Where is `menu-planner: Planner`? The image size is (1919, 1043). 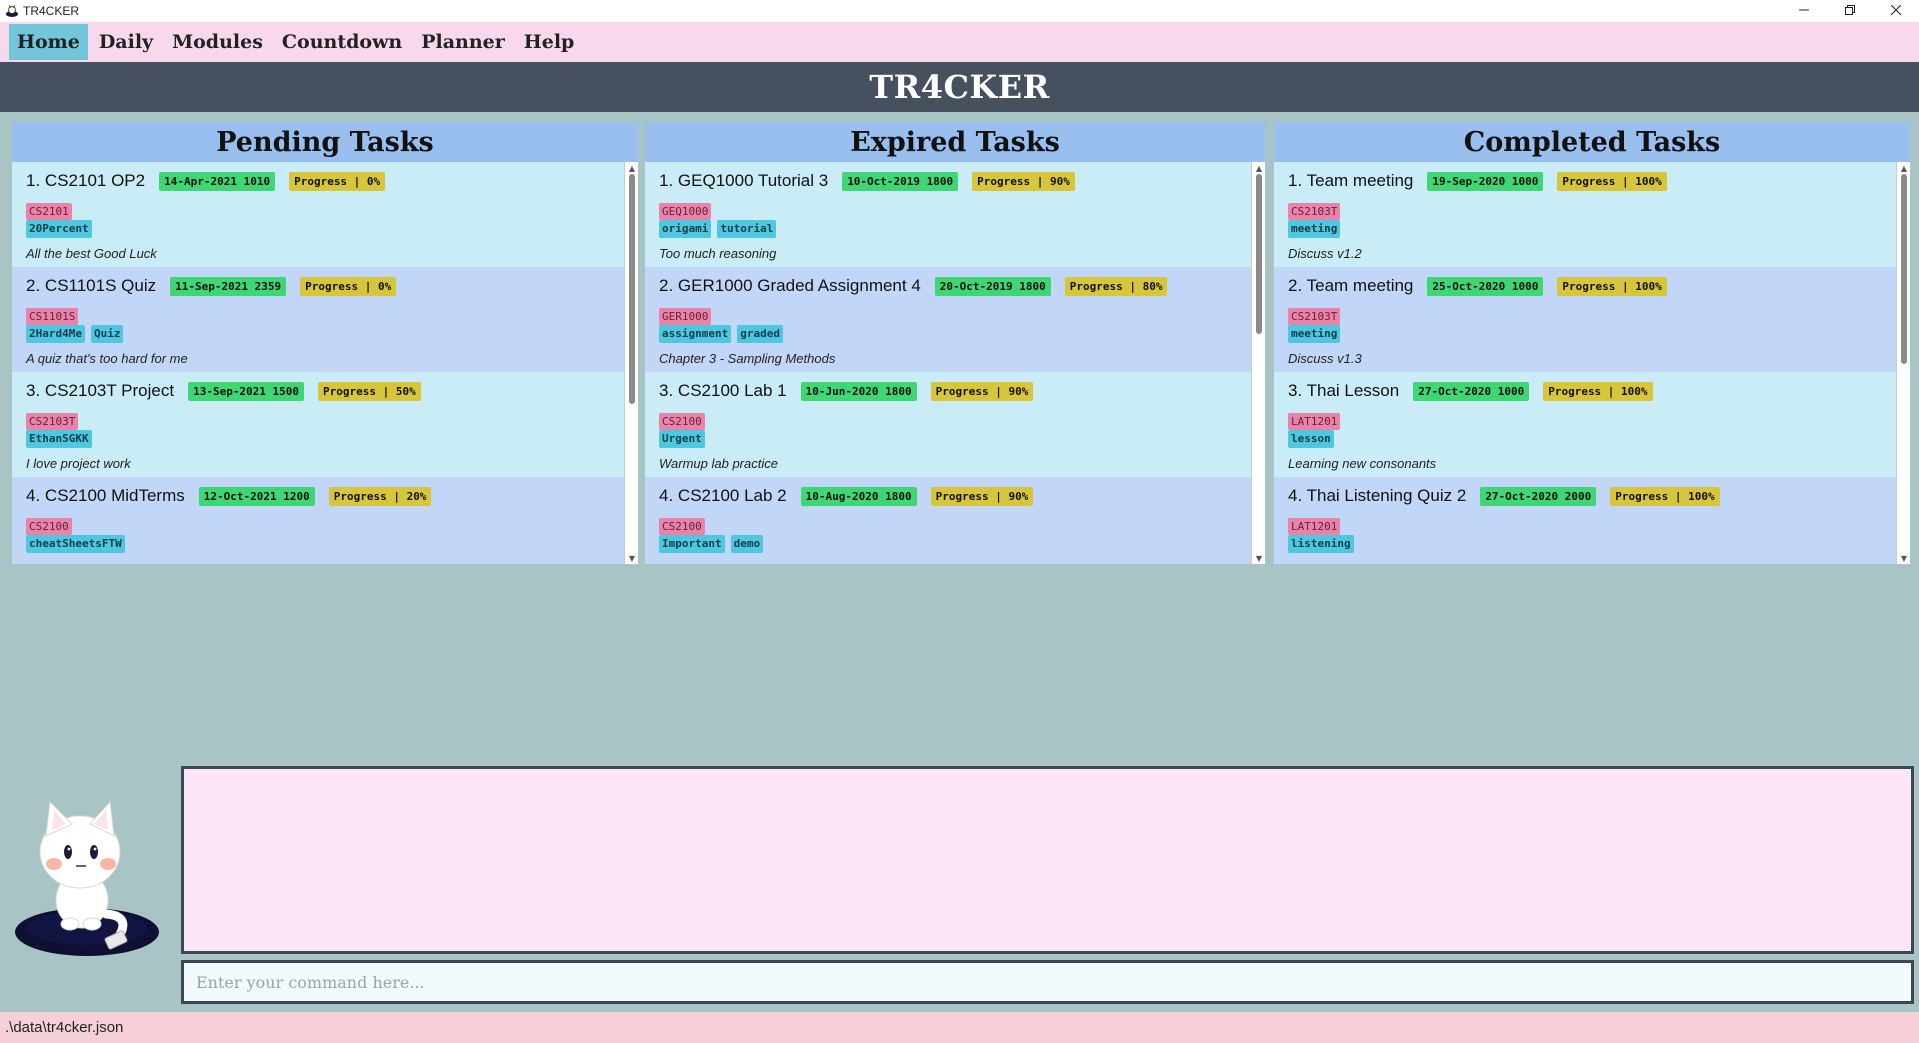 menu-planner: Planner is located at coordinates (463, 42).